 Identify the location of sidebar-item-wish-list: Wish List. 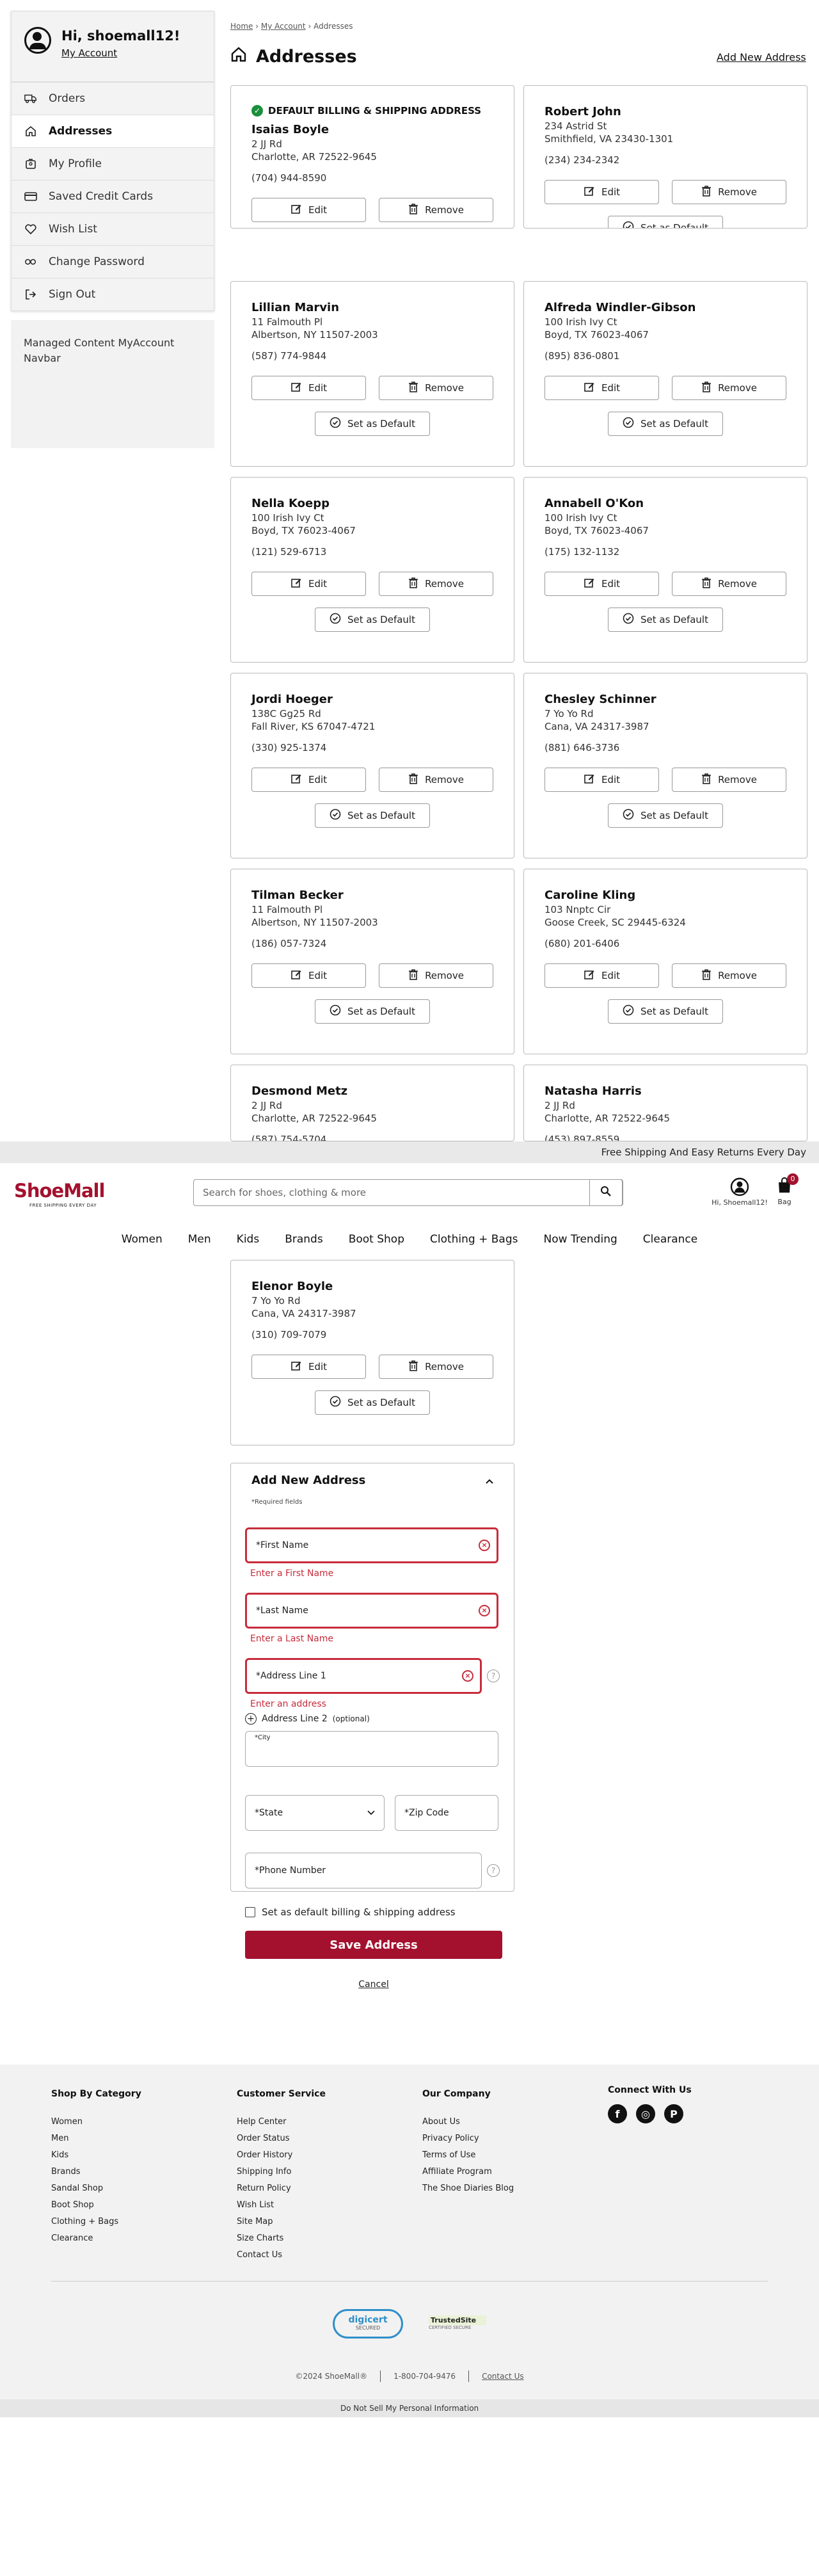
(113, 229).